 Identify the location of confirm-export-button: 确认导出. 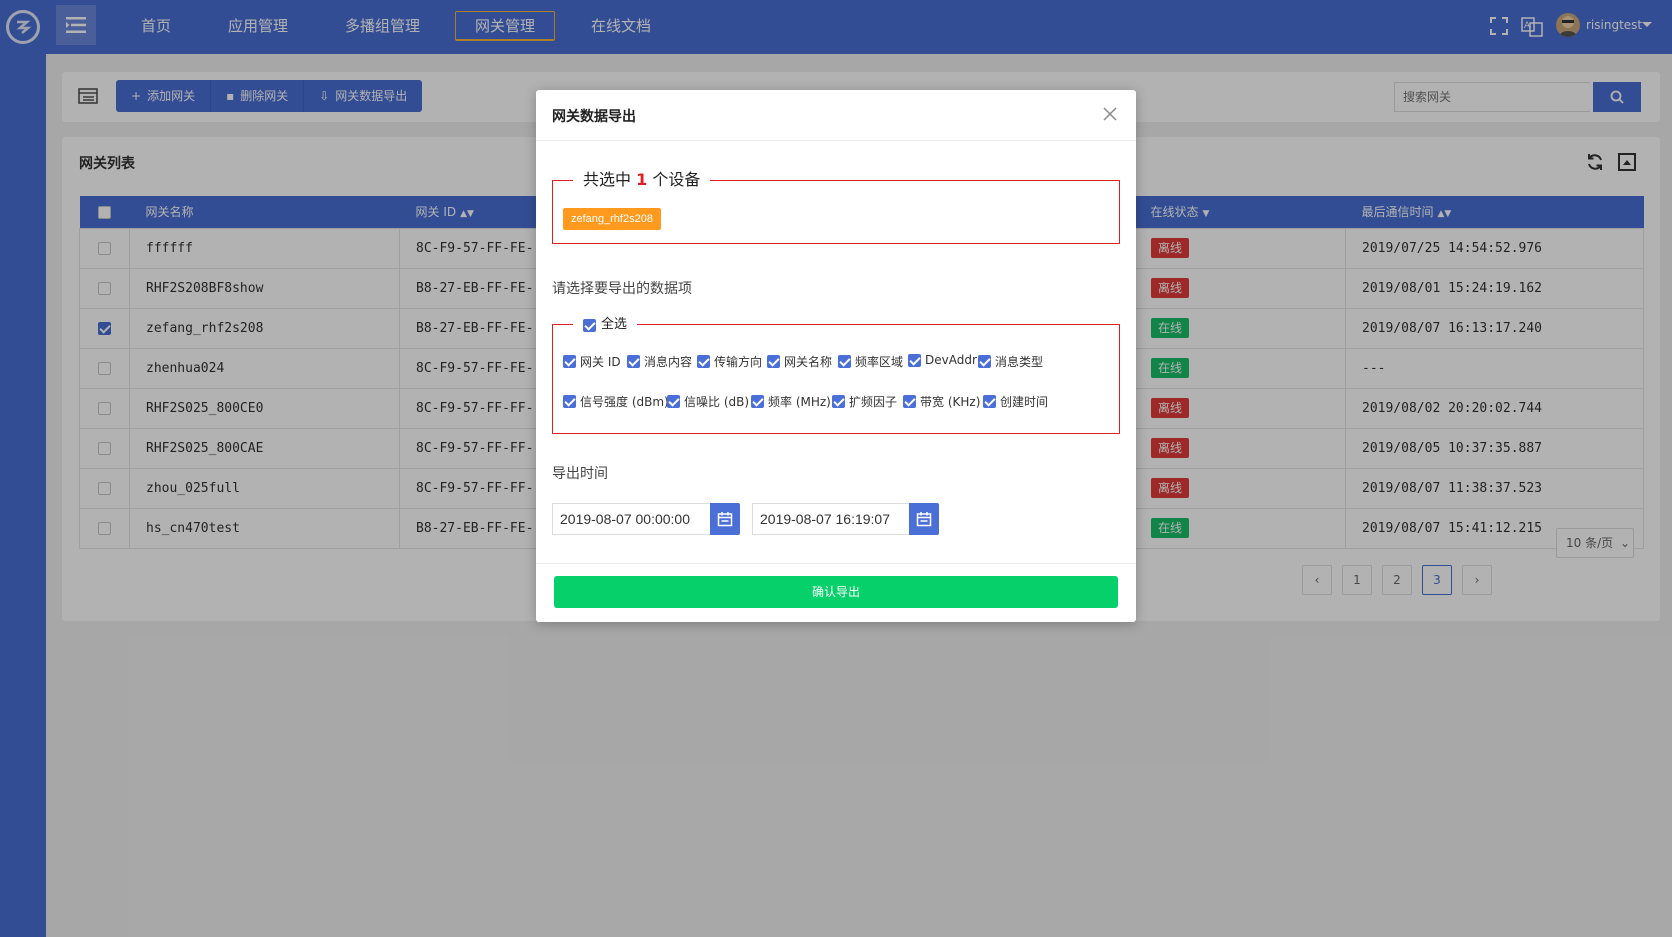
(836, 592).